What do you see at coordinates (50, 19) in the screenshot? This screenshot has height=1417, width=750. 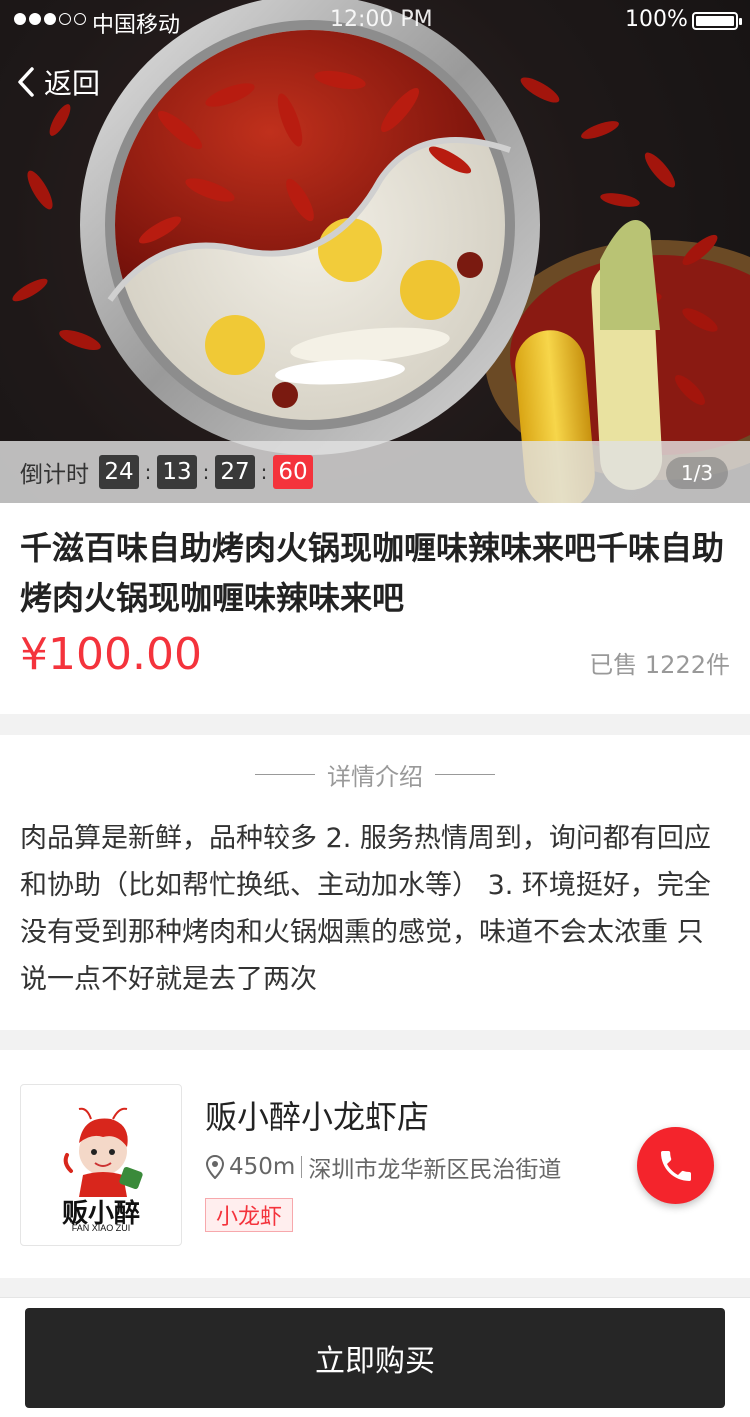 I see `signal-strength-icon` at bounding box center [50, 19].